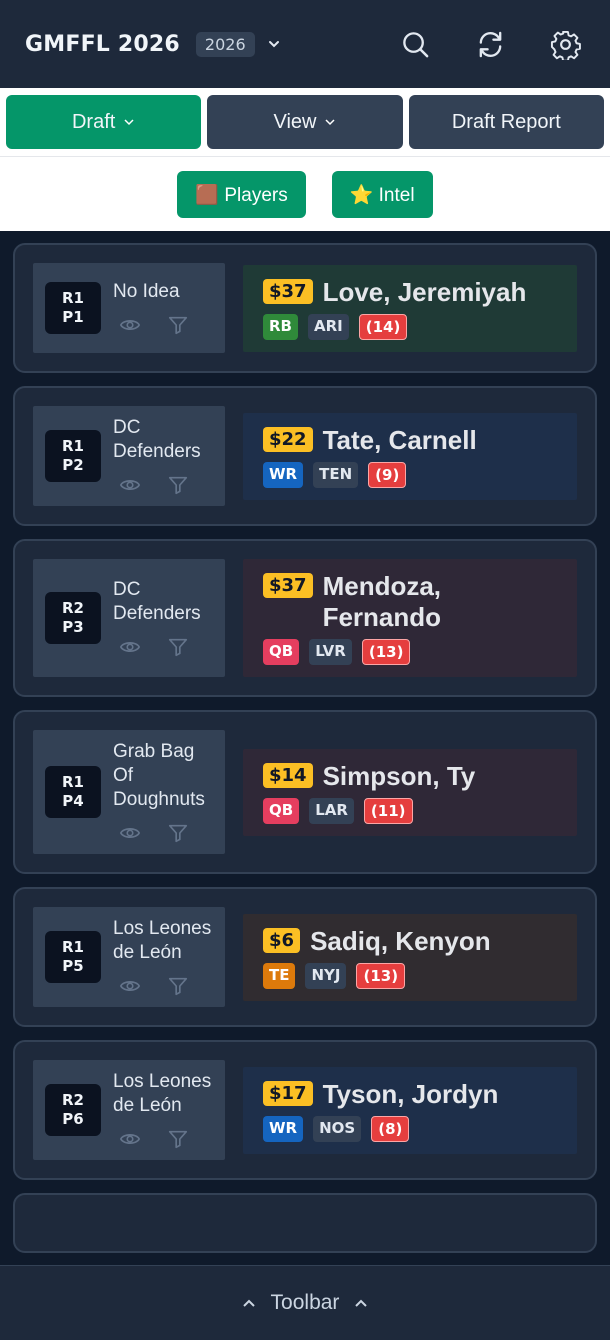  Describe the element at coordinates (410, 1093) in the screenshot. I see `player-name: Tyson, Jordyn` at that location.